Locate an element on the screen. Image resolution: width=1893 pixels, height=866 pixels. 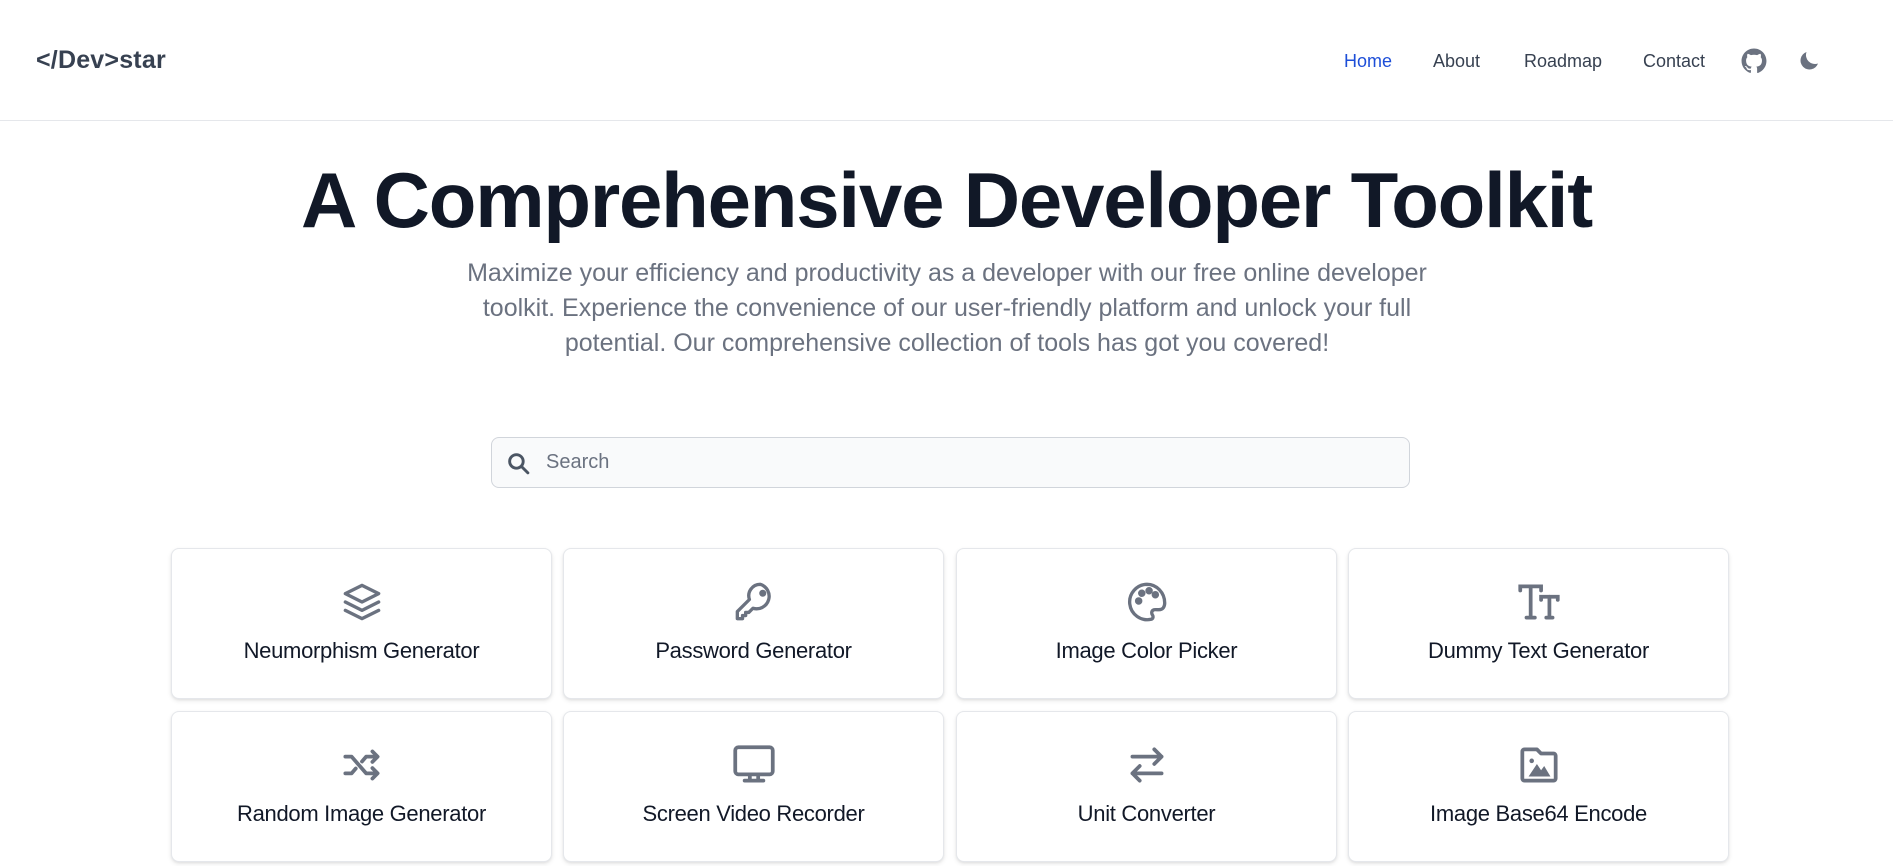
shuffle-icon is located at coordinates (362, 765).